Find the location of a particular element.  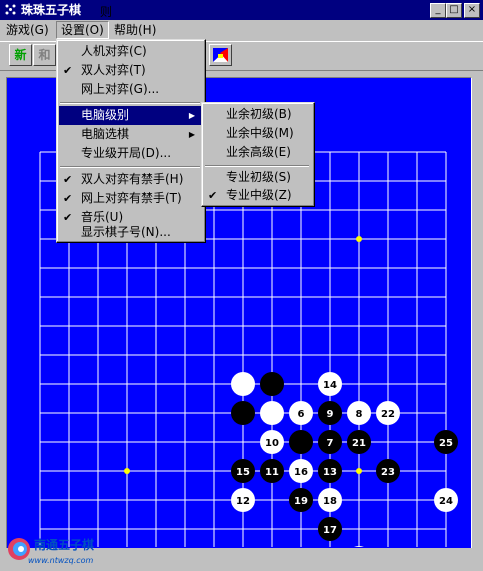

stone-number: 9 is located at coordinates (330, 414).